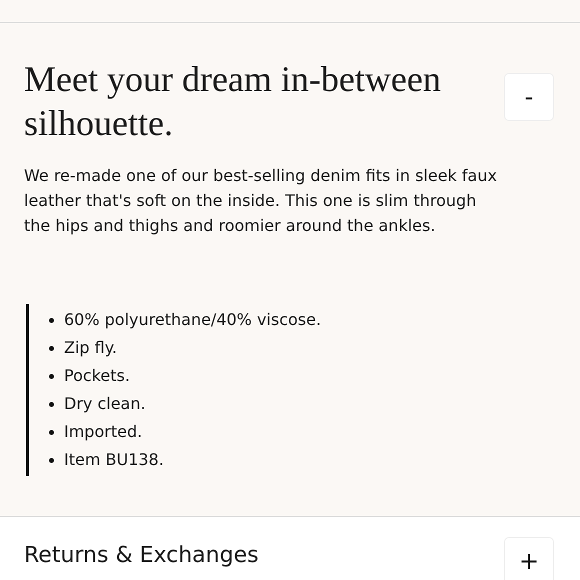  What do you see at coordinates (114, 460) in the screenshot?
I see `feature-item: Item BU138.` at bounding box center [114, 460].